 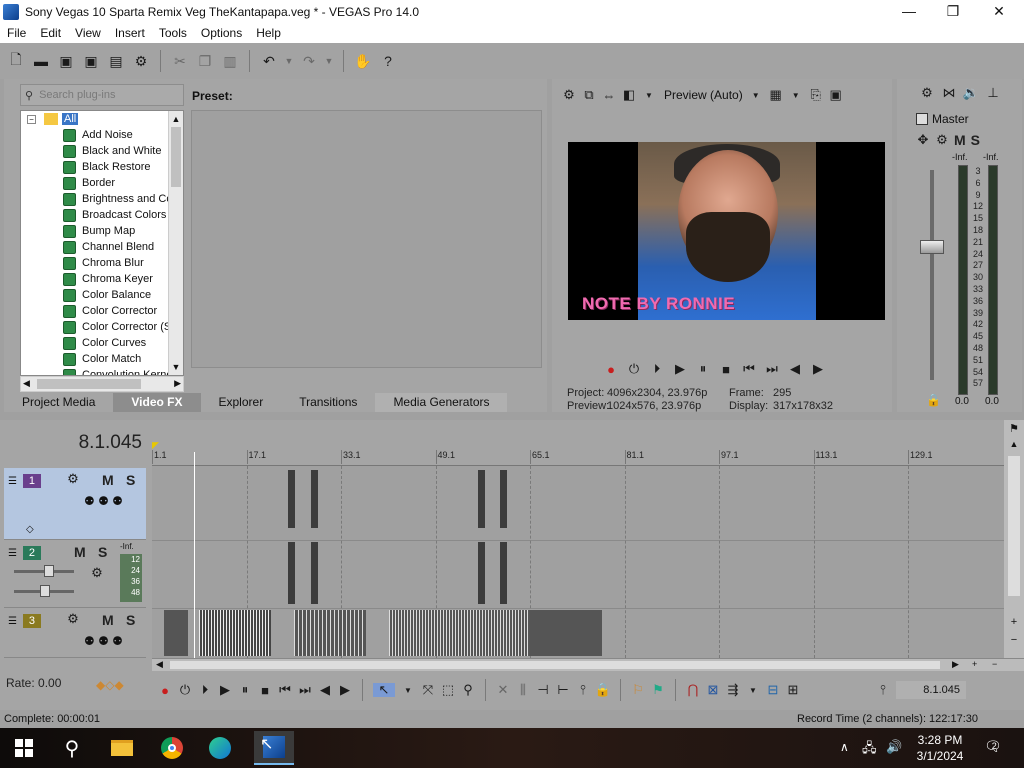 I want to click on trim-end-icon: ⊢, so click(x=563, y=689).